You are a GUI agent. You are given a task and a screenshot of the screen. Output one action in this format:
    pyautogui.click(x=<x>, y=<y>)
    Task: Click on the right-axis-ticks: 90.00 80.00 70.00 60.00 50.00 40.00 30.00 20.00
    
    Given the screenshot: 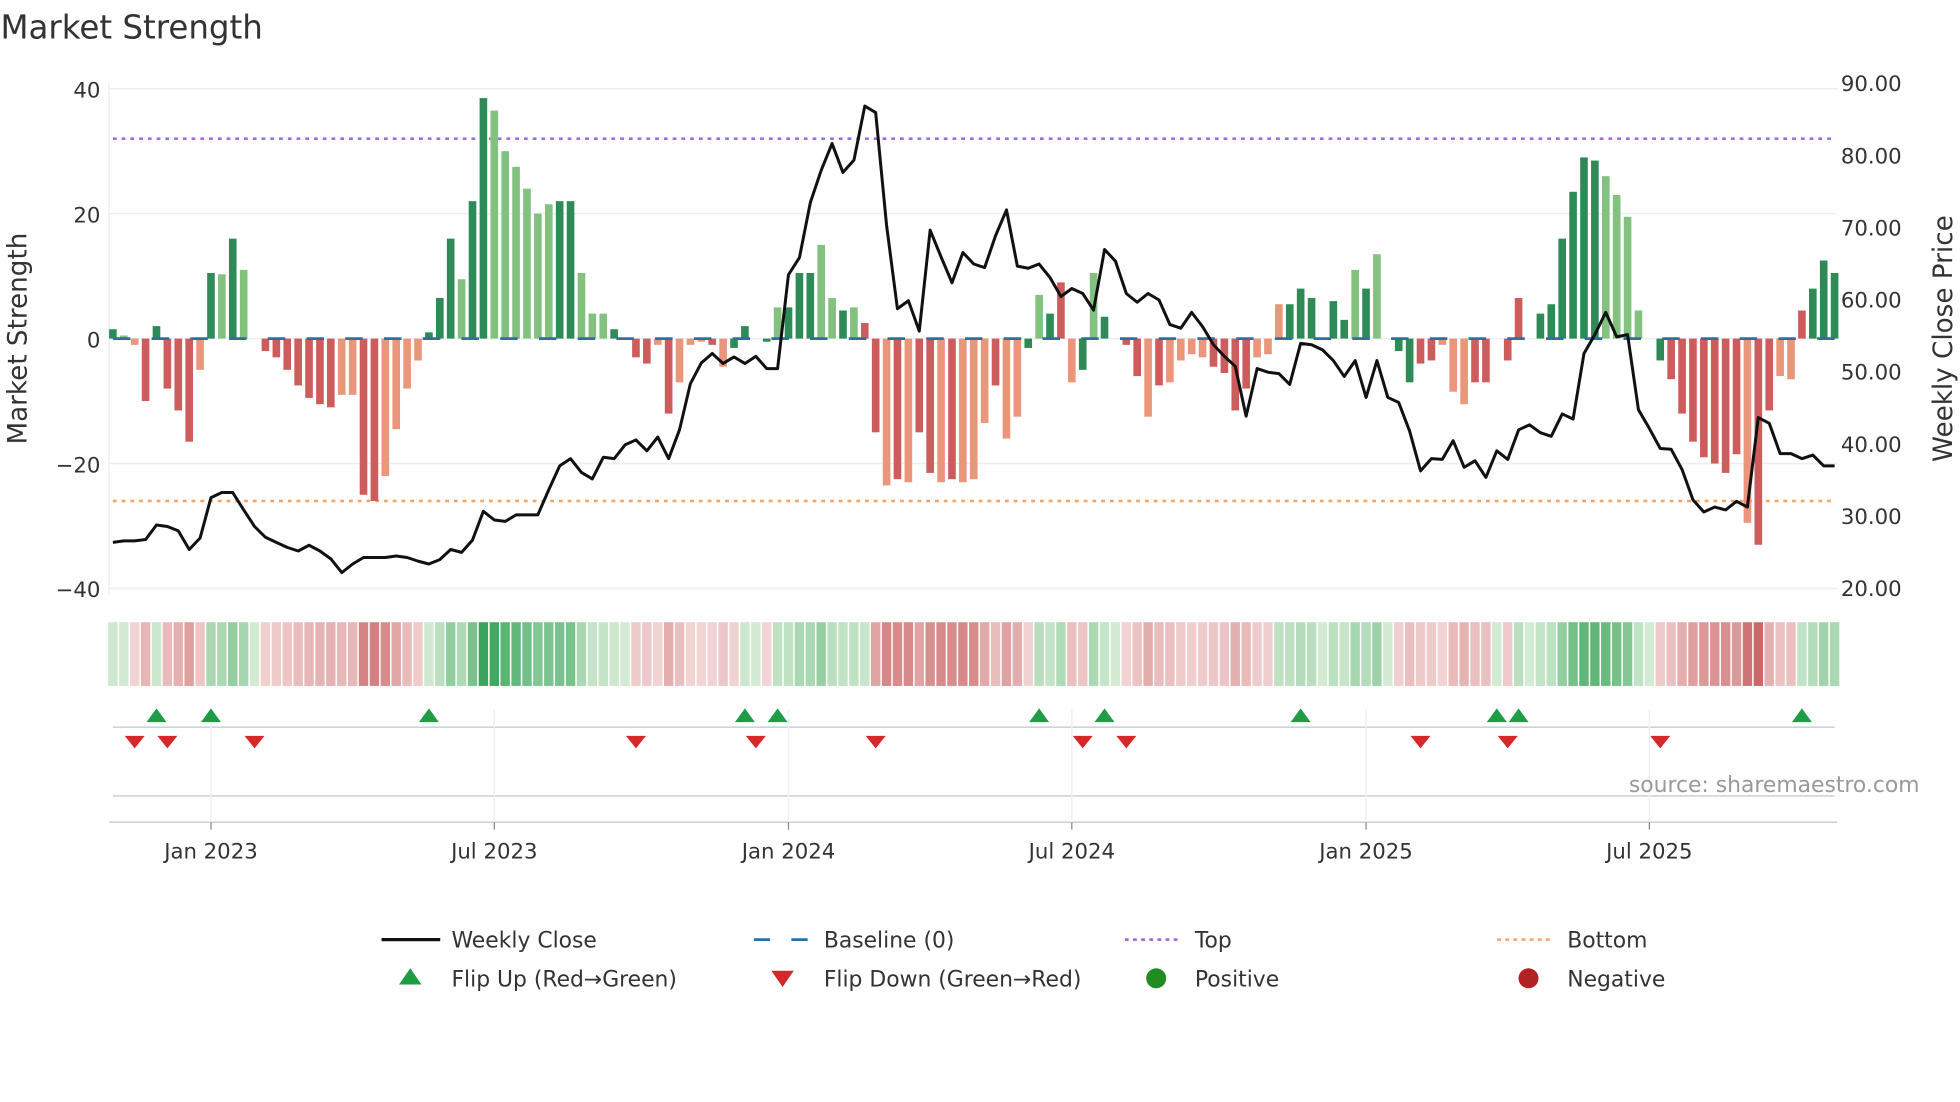 What is the action you would take?
    pyautogui.click(x=1871, y=337)
    